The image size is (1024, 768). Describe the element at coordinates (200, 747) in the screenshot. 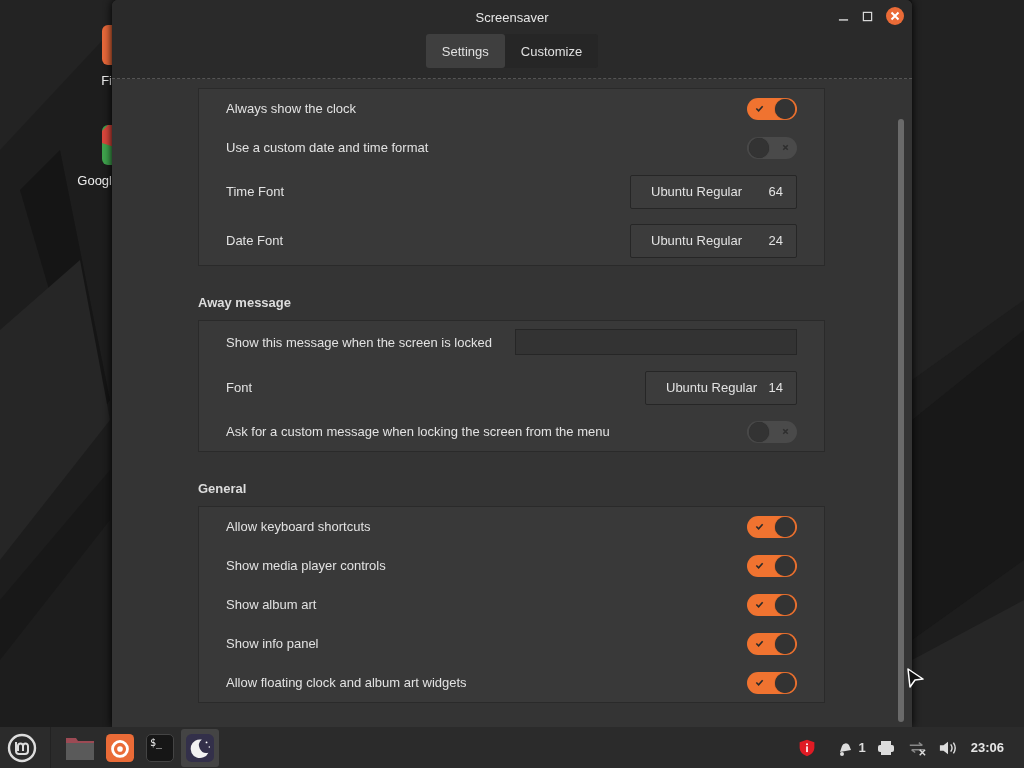

I see `taskbar-launcher` at that location.